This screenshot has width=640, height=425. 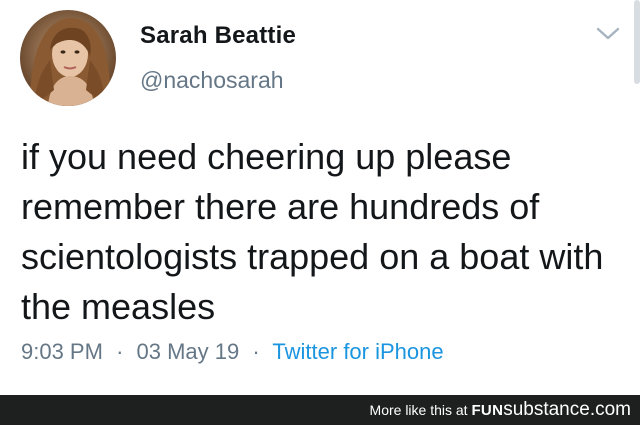 I want to click on footer-text: More like this at FUNsubstance.com, so click(x=500, y=409).